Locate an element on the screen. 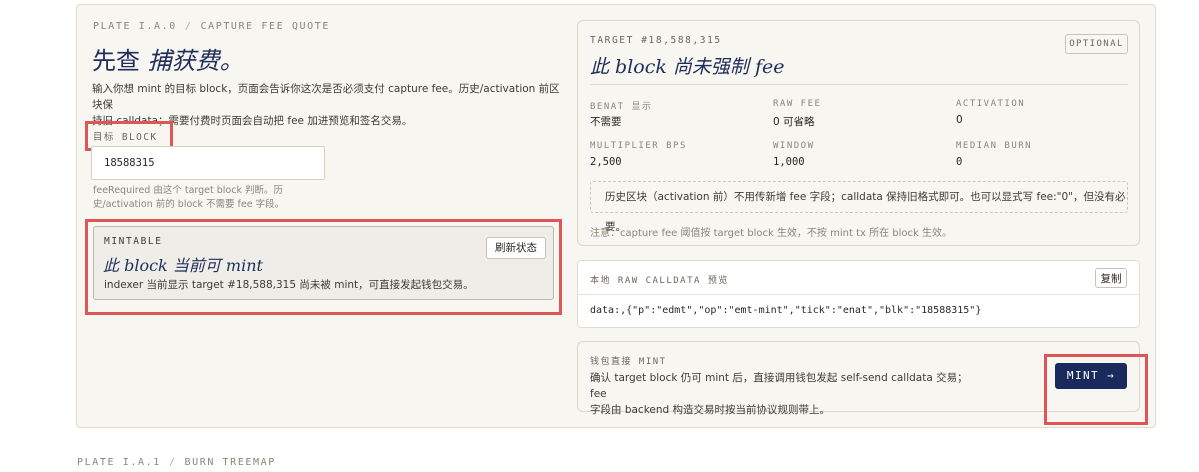 Image resolution: width=1199 pixels, height=472 pixels. page-title: 先查 捕获费。 is located at coordinates (168, 58).